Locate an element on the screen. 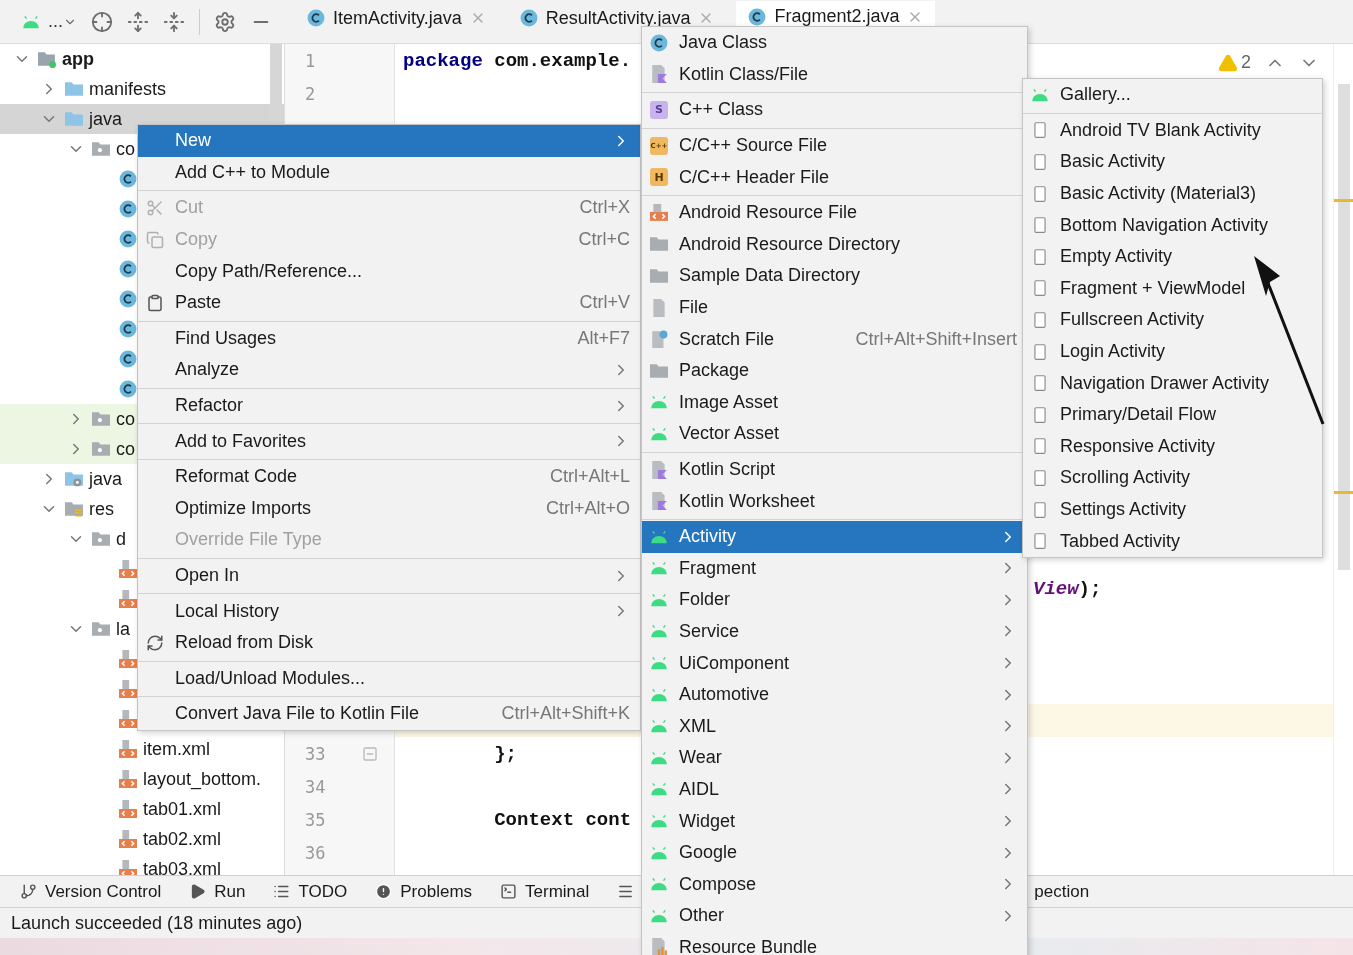 Image resolution: width=1353 pixels, height=955 pixels. code-line: Context cont is located at coordinates (562, 820).